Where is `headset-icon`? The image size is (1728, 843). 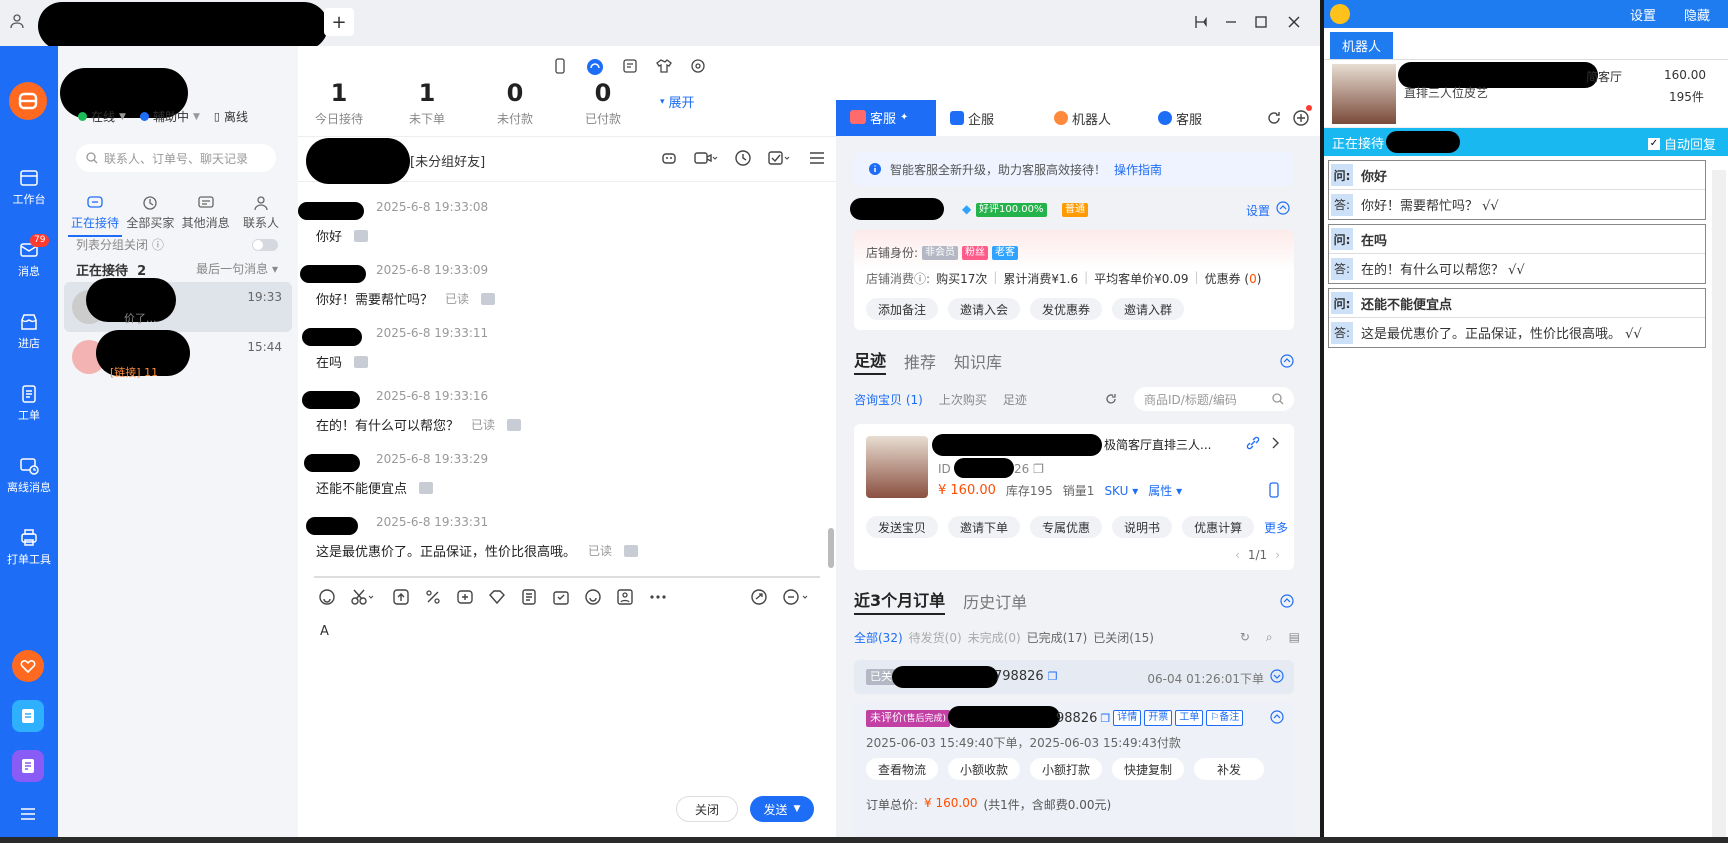 headset-icon is located at coordinates (595, 67).